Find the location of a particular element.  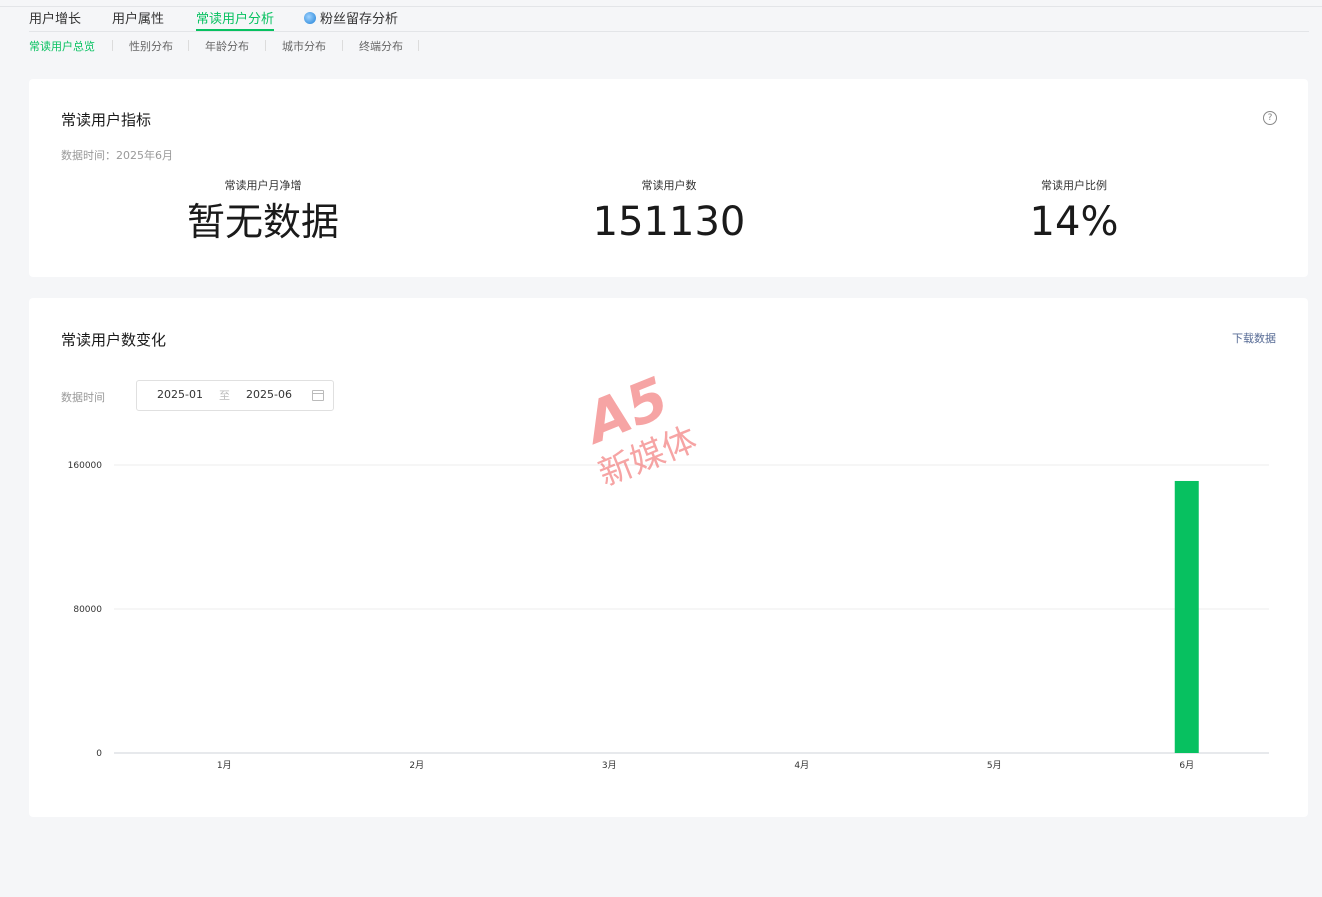

y-tick-label: 160000 is located at coordinates (85, 466).